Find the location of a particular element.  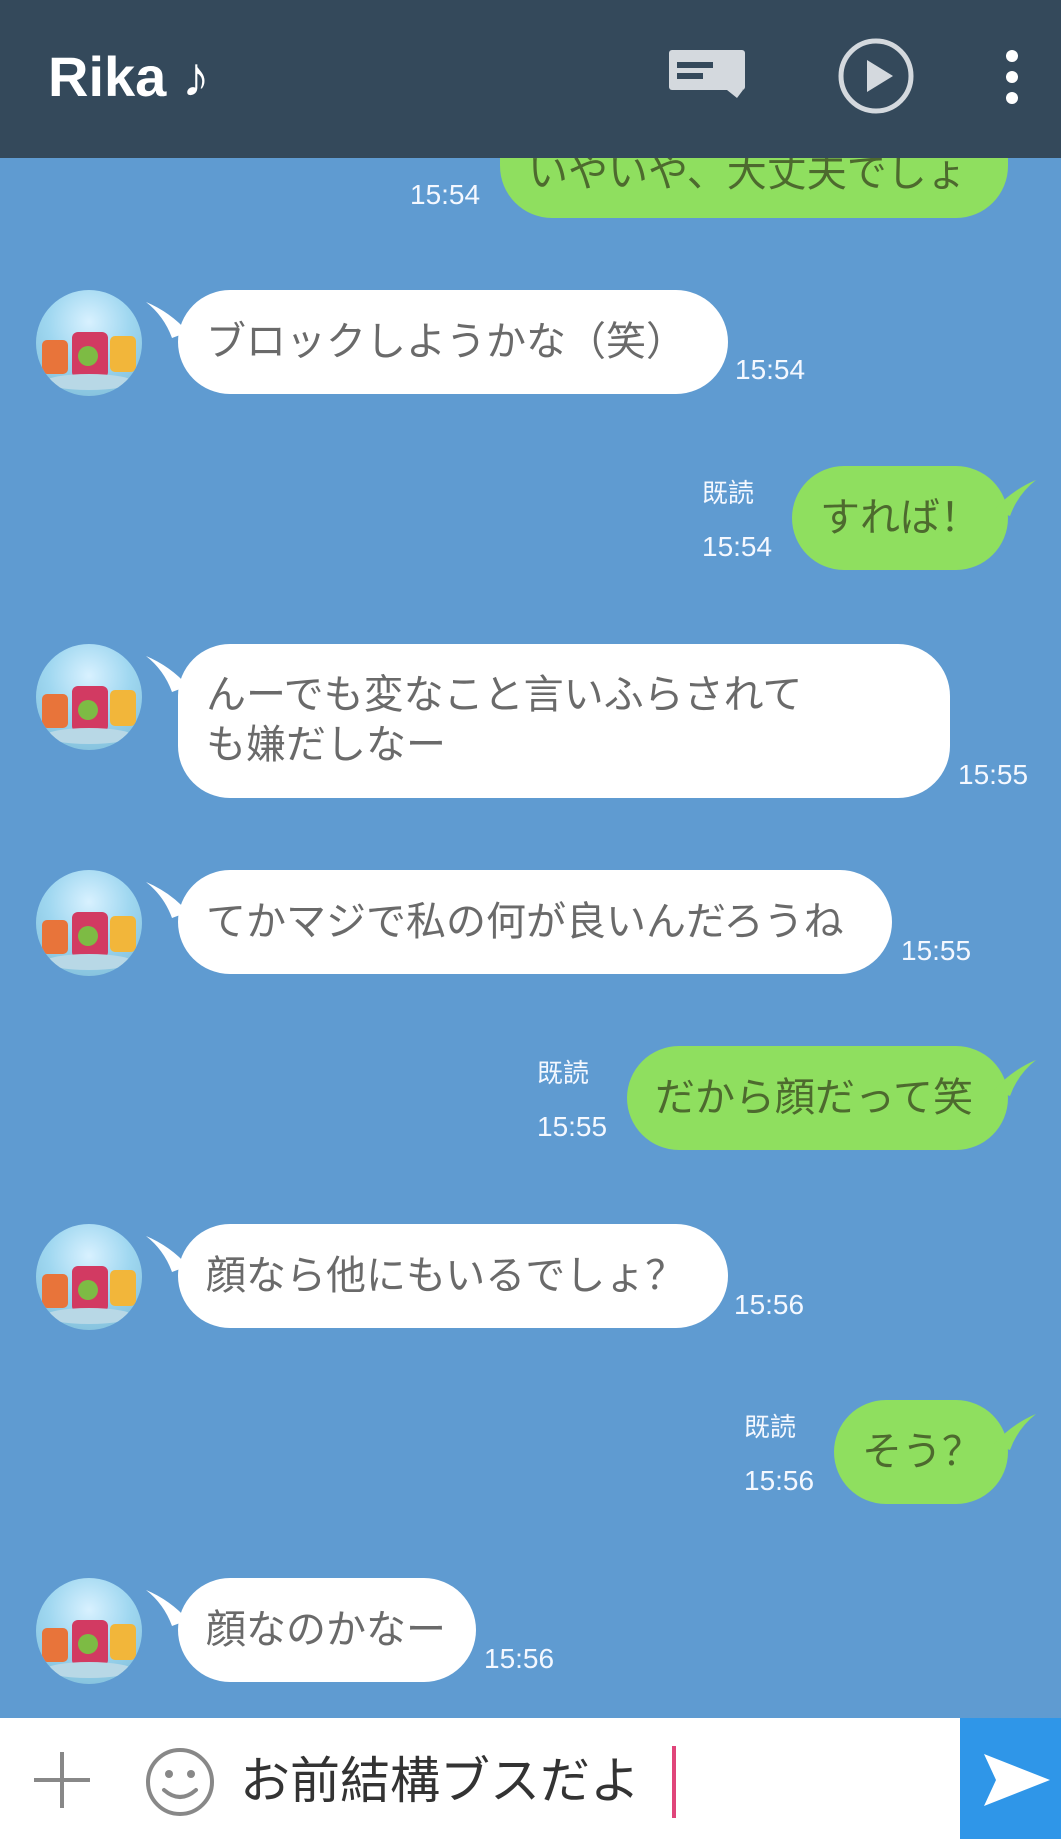

plus-icon is located at coordinates (62, 1782).